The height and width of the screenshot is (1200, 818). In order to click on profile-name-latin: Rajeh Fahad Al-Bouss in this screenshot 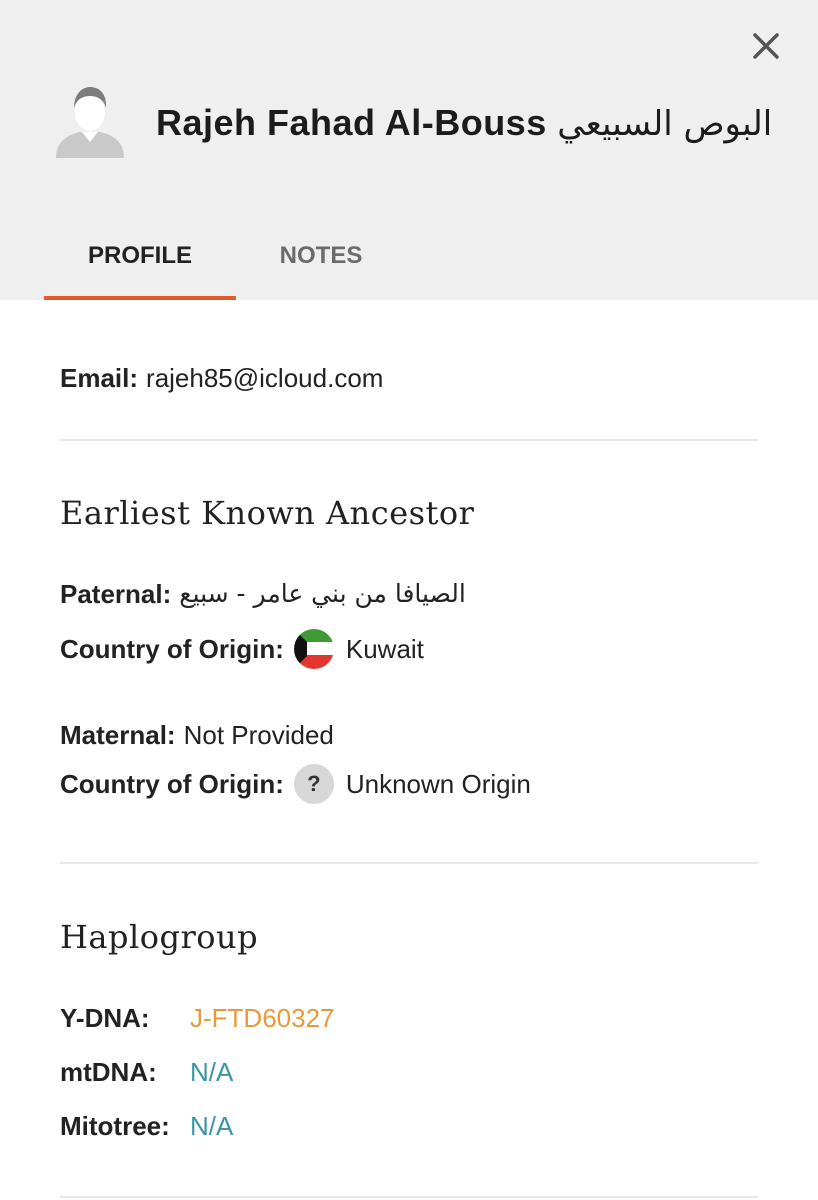, I will do `click(351, 122)`.